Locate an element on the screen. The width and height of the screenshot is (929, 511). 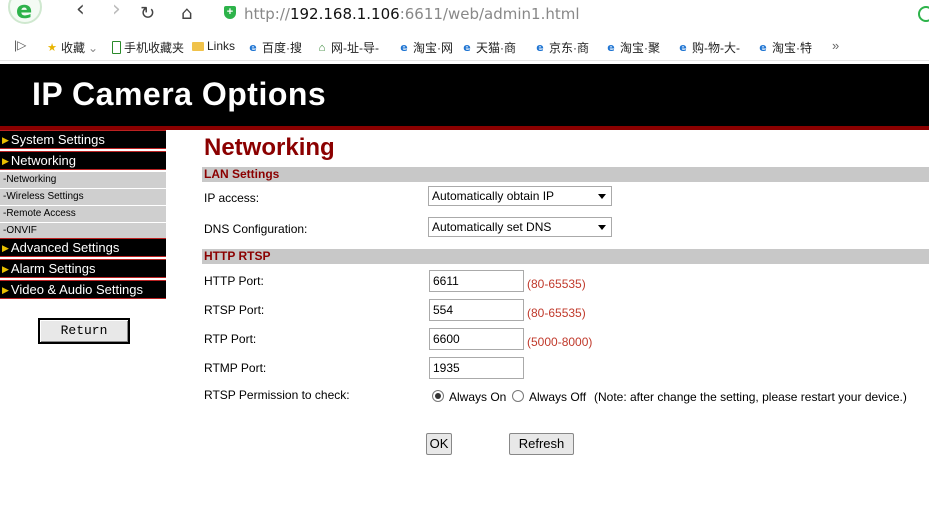
house-icon: ⌂ is located at coordinates (322, 47).